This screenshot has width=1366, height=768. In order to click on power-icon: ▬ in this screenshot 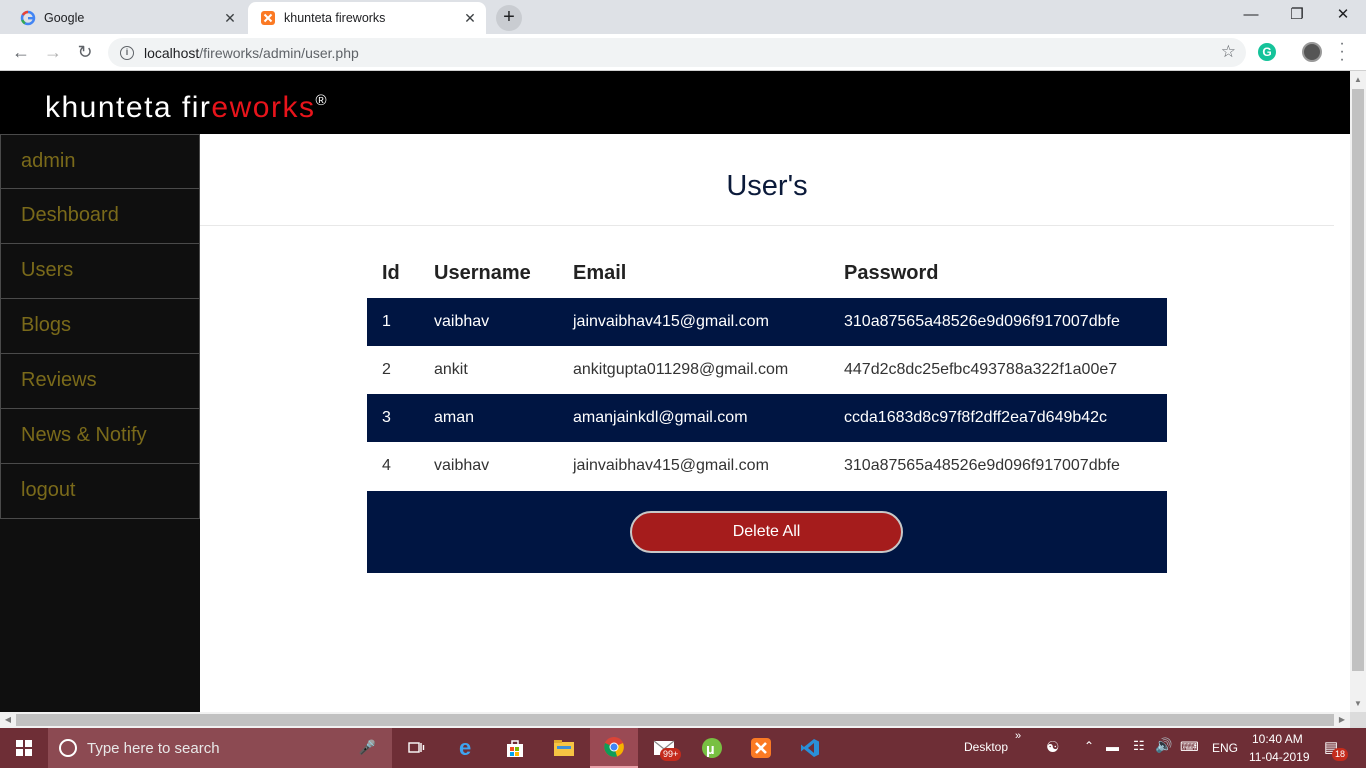, I will do `click(1112, 746)`.